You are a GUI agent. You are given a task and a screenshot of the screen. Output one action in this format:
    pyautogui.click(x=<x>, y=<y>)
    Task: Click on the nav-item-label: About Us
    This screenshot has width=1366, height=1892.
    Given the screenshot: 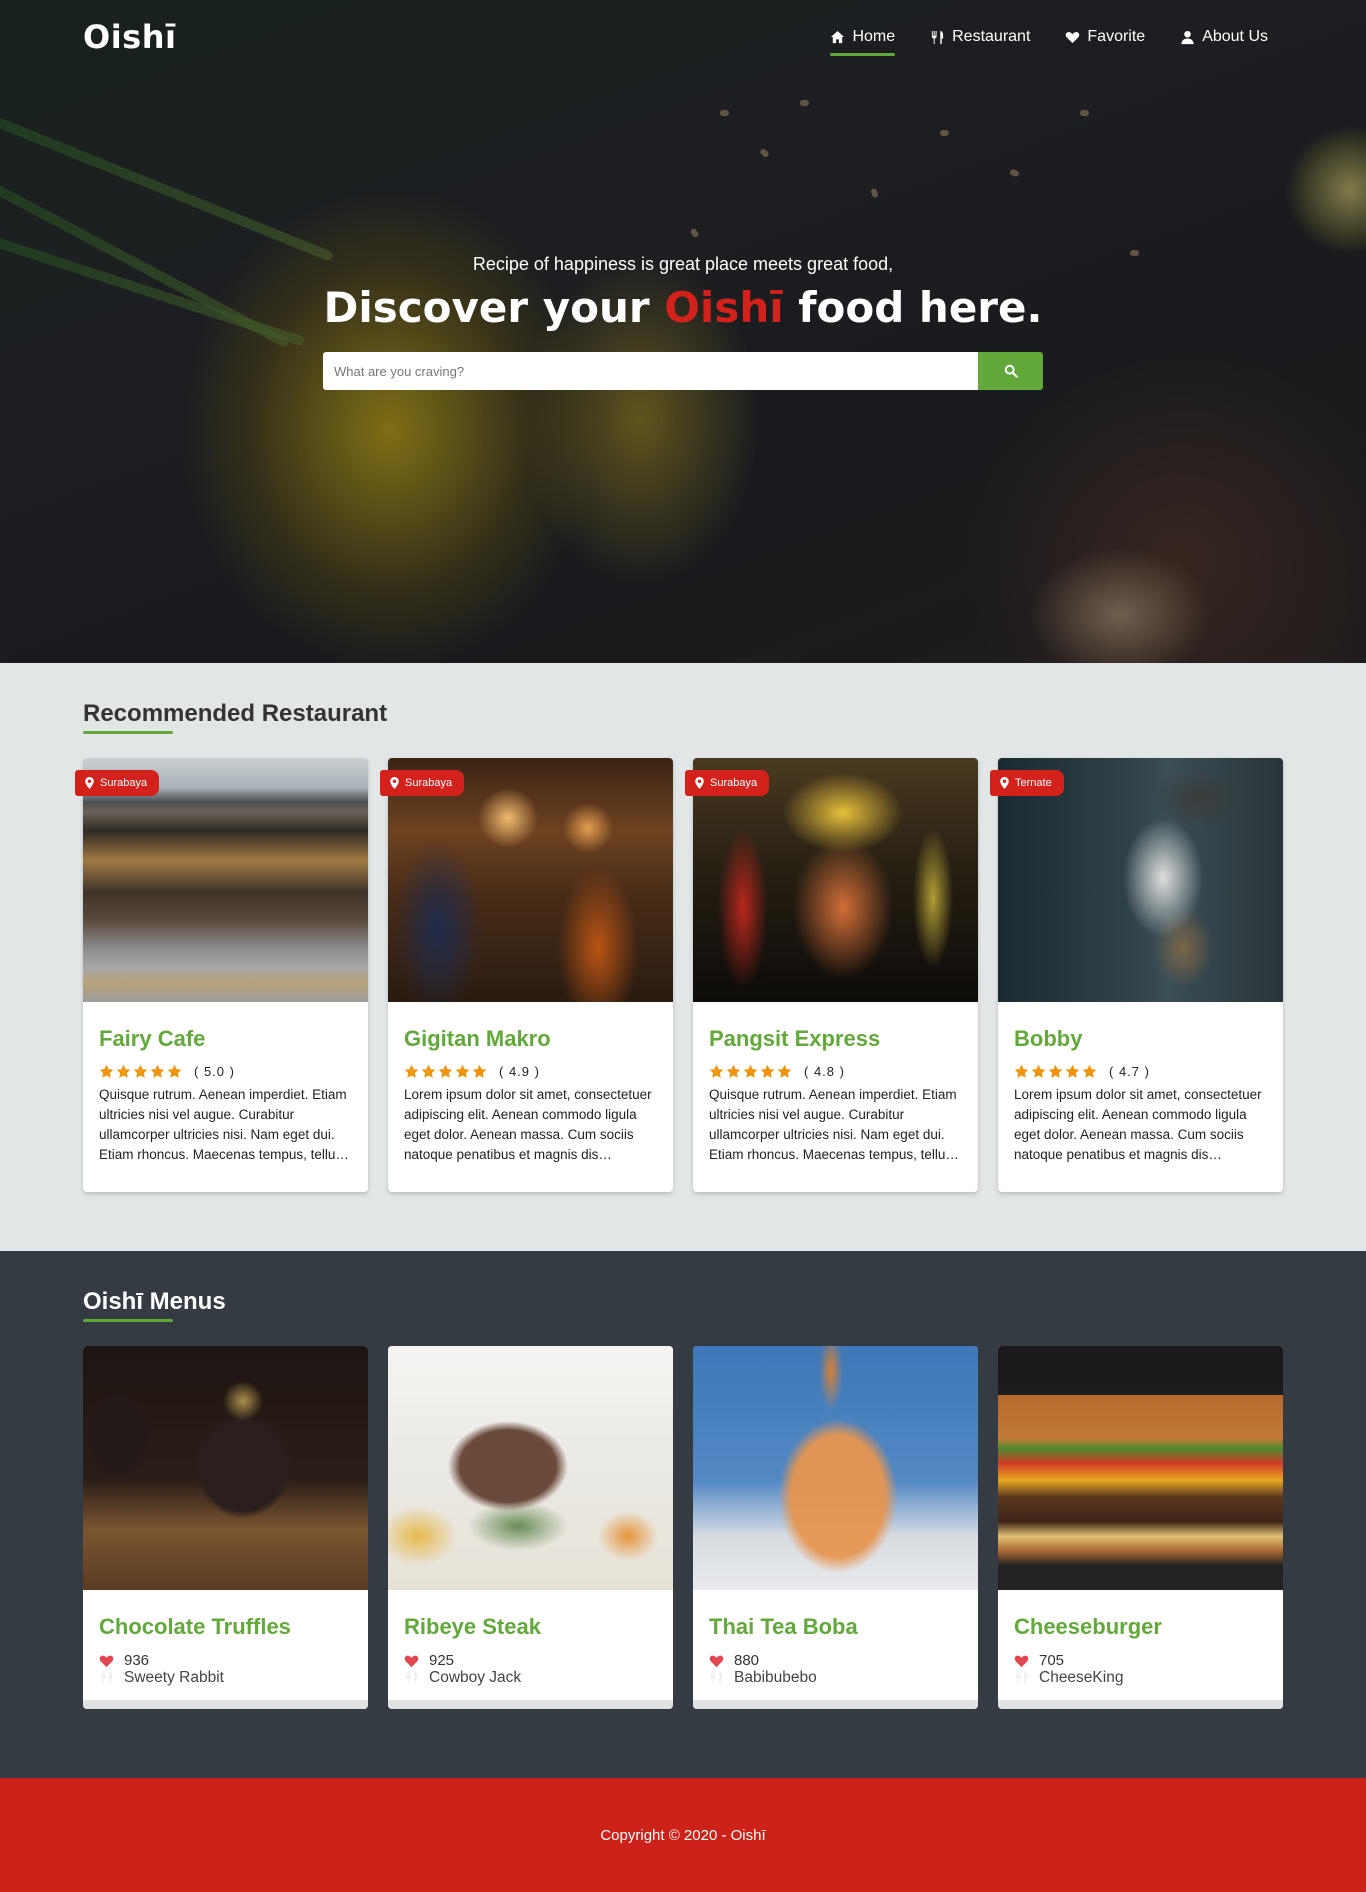 What is the action you would take?
    pyautogui.click(x=1235, y=36)
    